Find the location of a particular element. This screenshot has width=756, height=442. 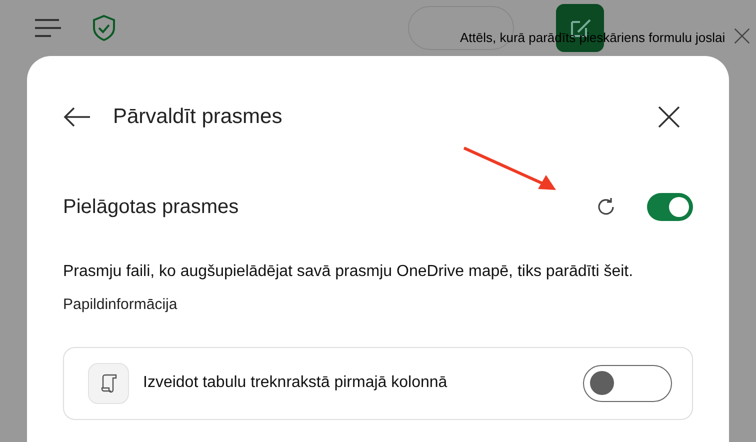

scroll-icon is located at coordinates (109, 383).